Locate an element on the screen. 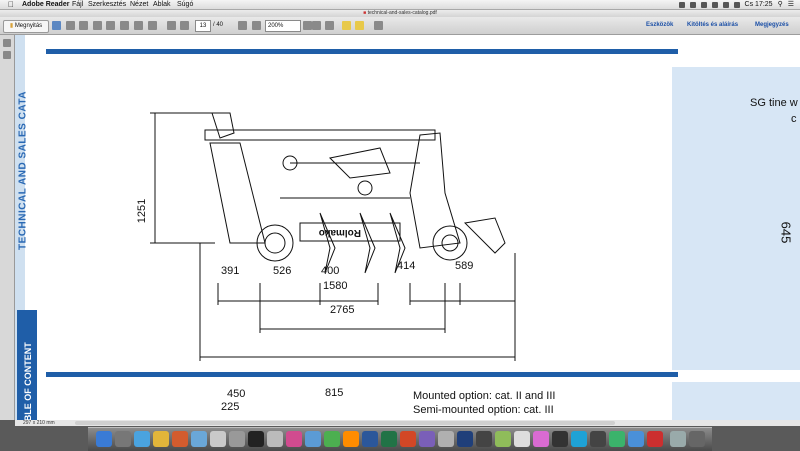 The height and width of the screenshot is (451, 800). clock: Cs 17:25 is located at coordinates (759, 4).